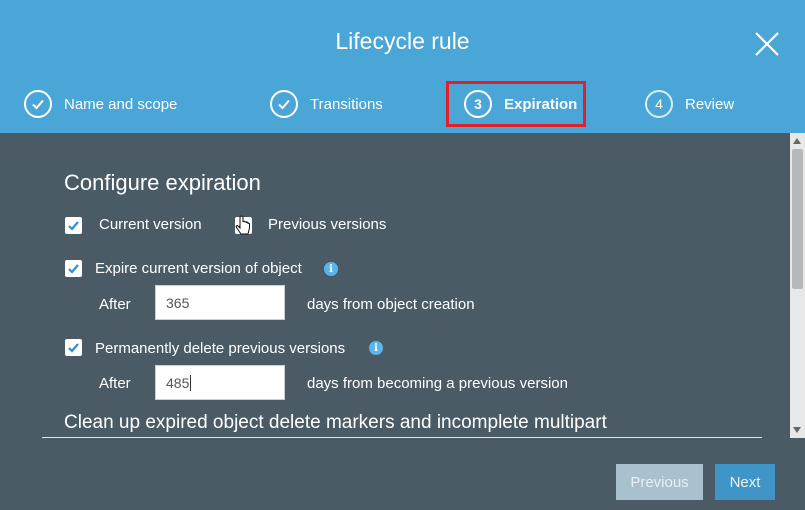 Image resolution: width=805 pixels, height=510 pixels. Describe the element at coordinates (242, 225) in the screenshot. I see `hand-cursor-icon` at that location.